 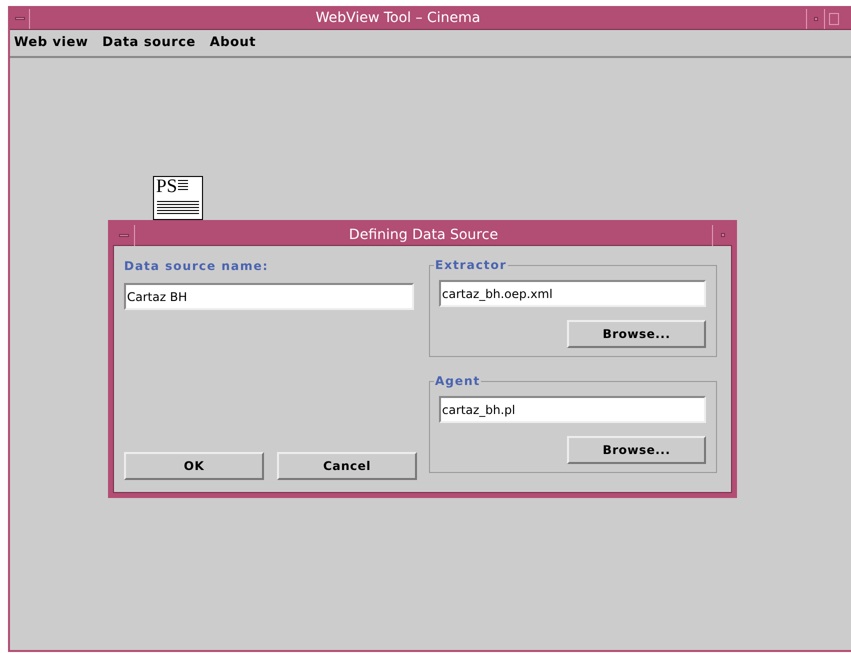 What do you see at coordinates (458, 381) in the screenshot?
I see `group-title: Agent` at bounding box center [458, 381].